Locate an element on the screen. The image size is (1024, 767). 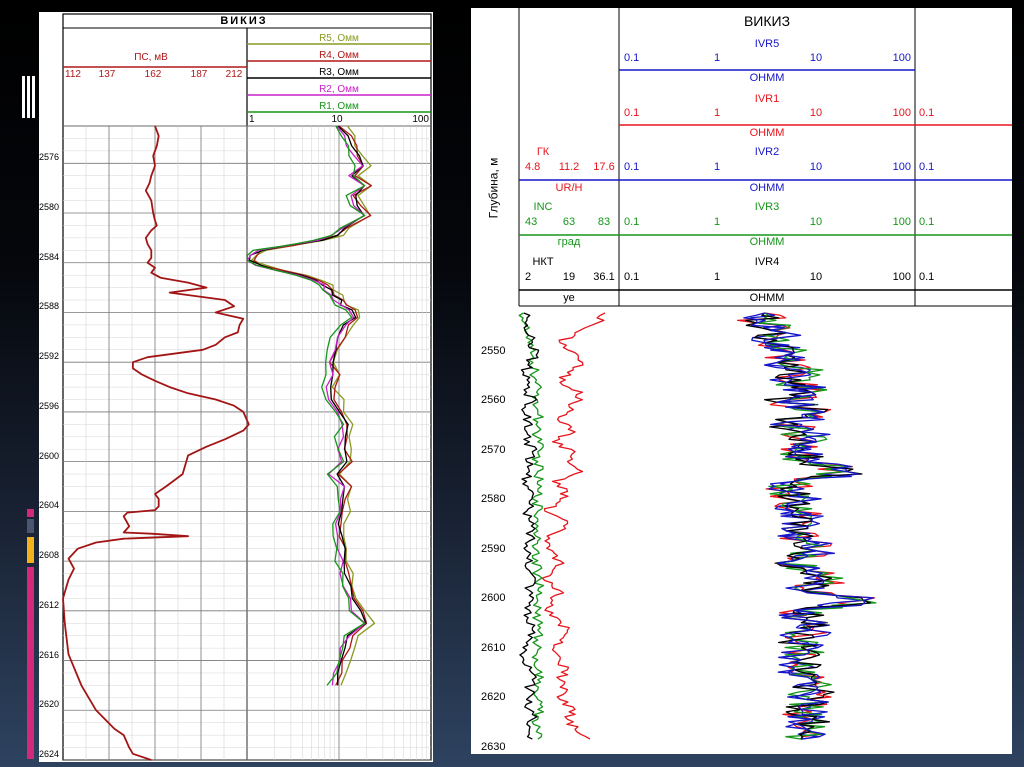
depth-tick-label: 2550 is located at coordinates (493, 350).